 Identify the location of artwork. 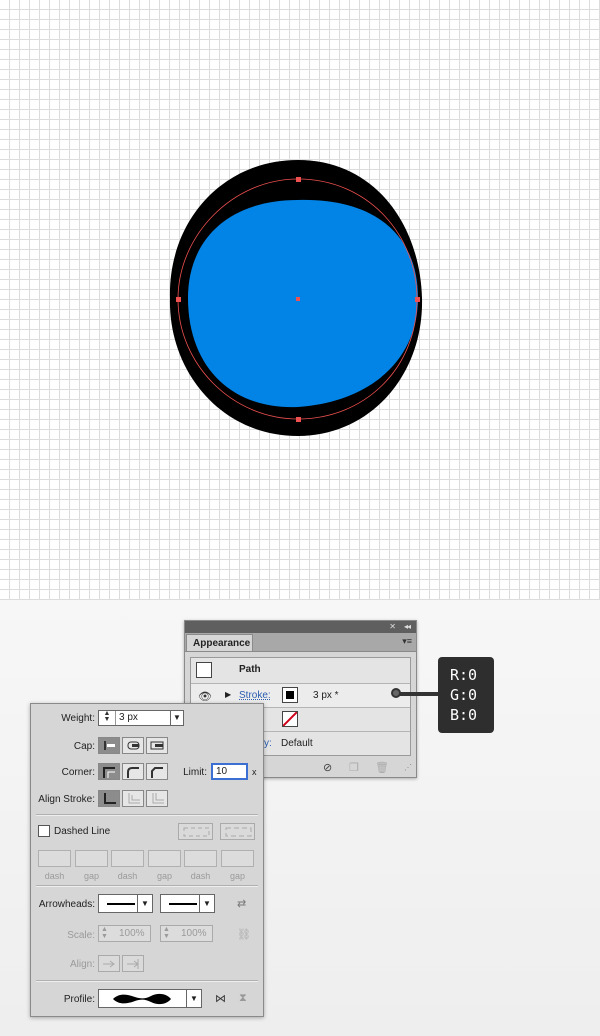
(296, 298).